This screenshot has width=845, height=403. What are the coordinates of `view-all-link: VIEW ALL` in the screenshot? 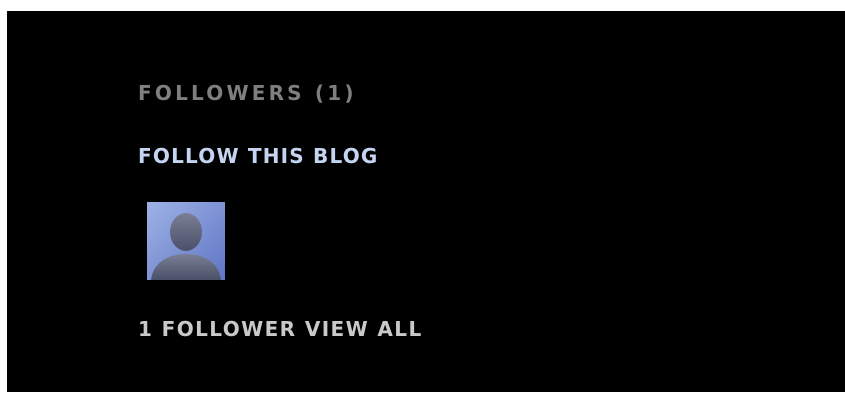 It's located at (364, 329).